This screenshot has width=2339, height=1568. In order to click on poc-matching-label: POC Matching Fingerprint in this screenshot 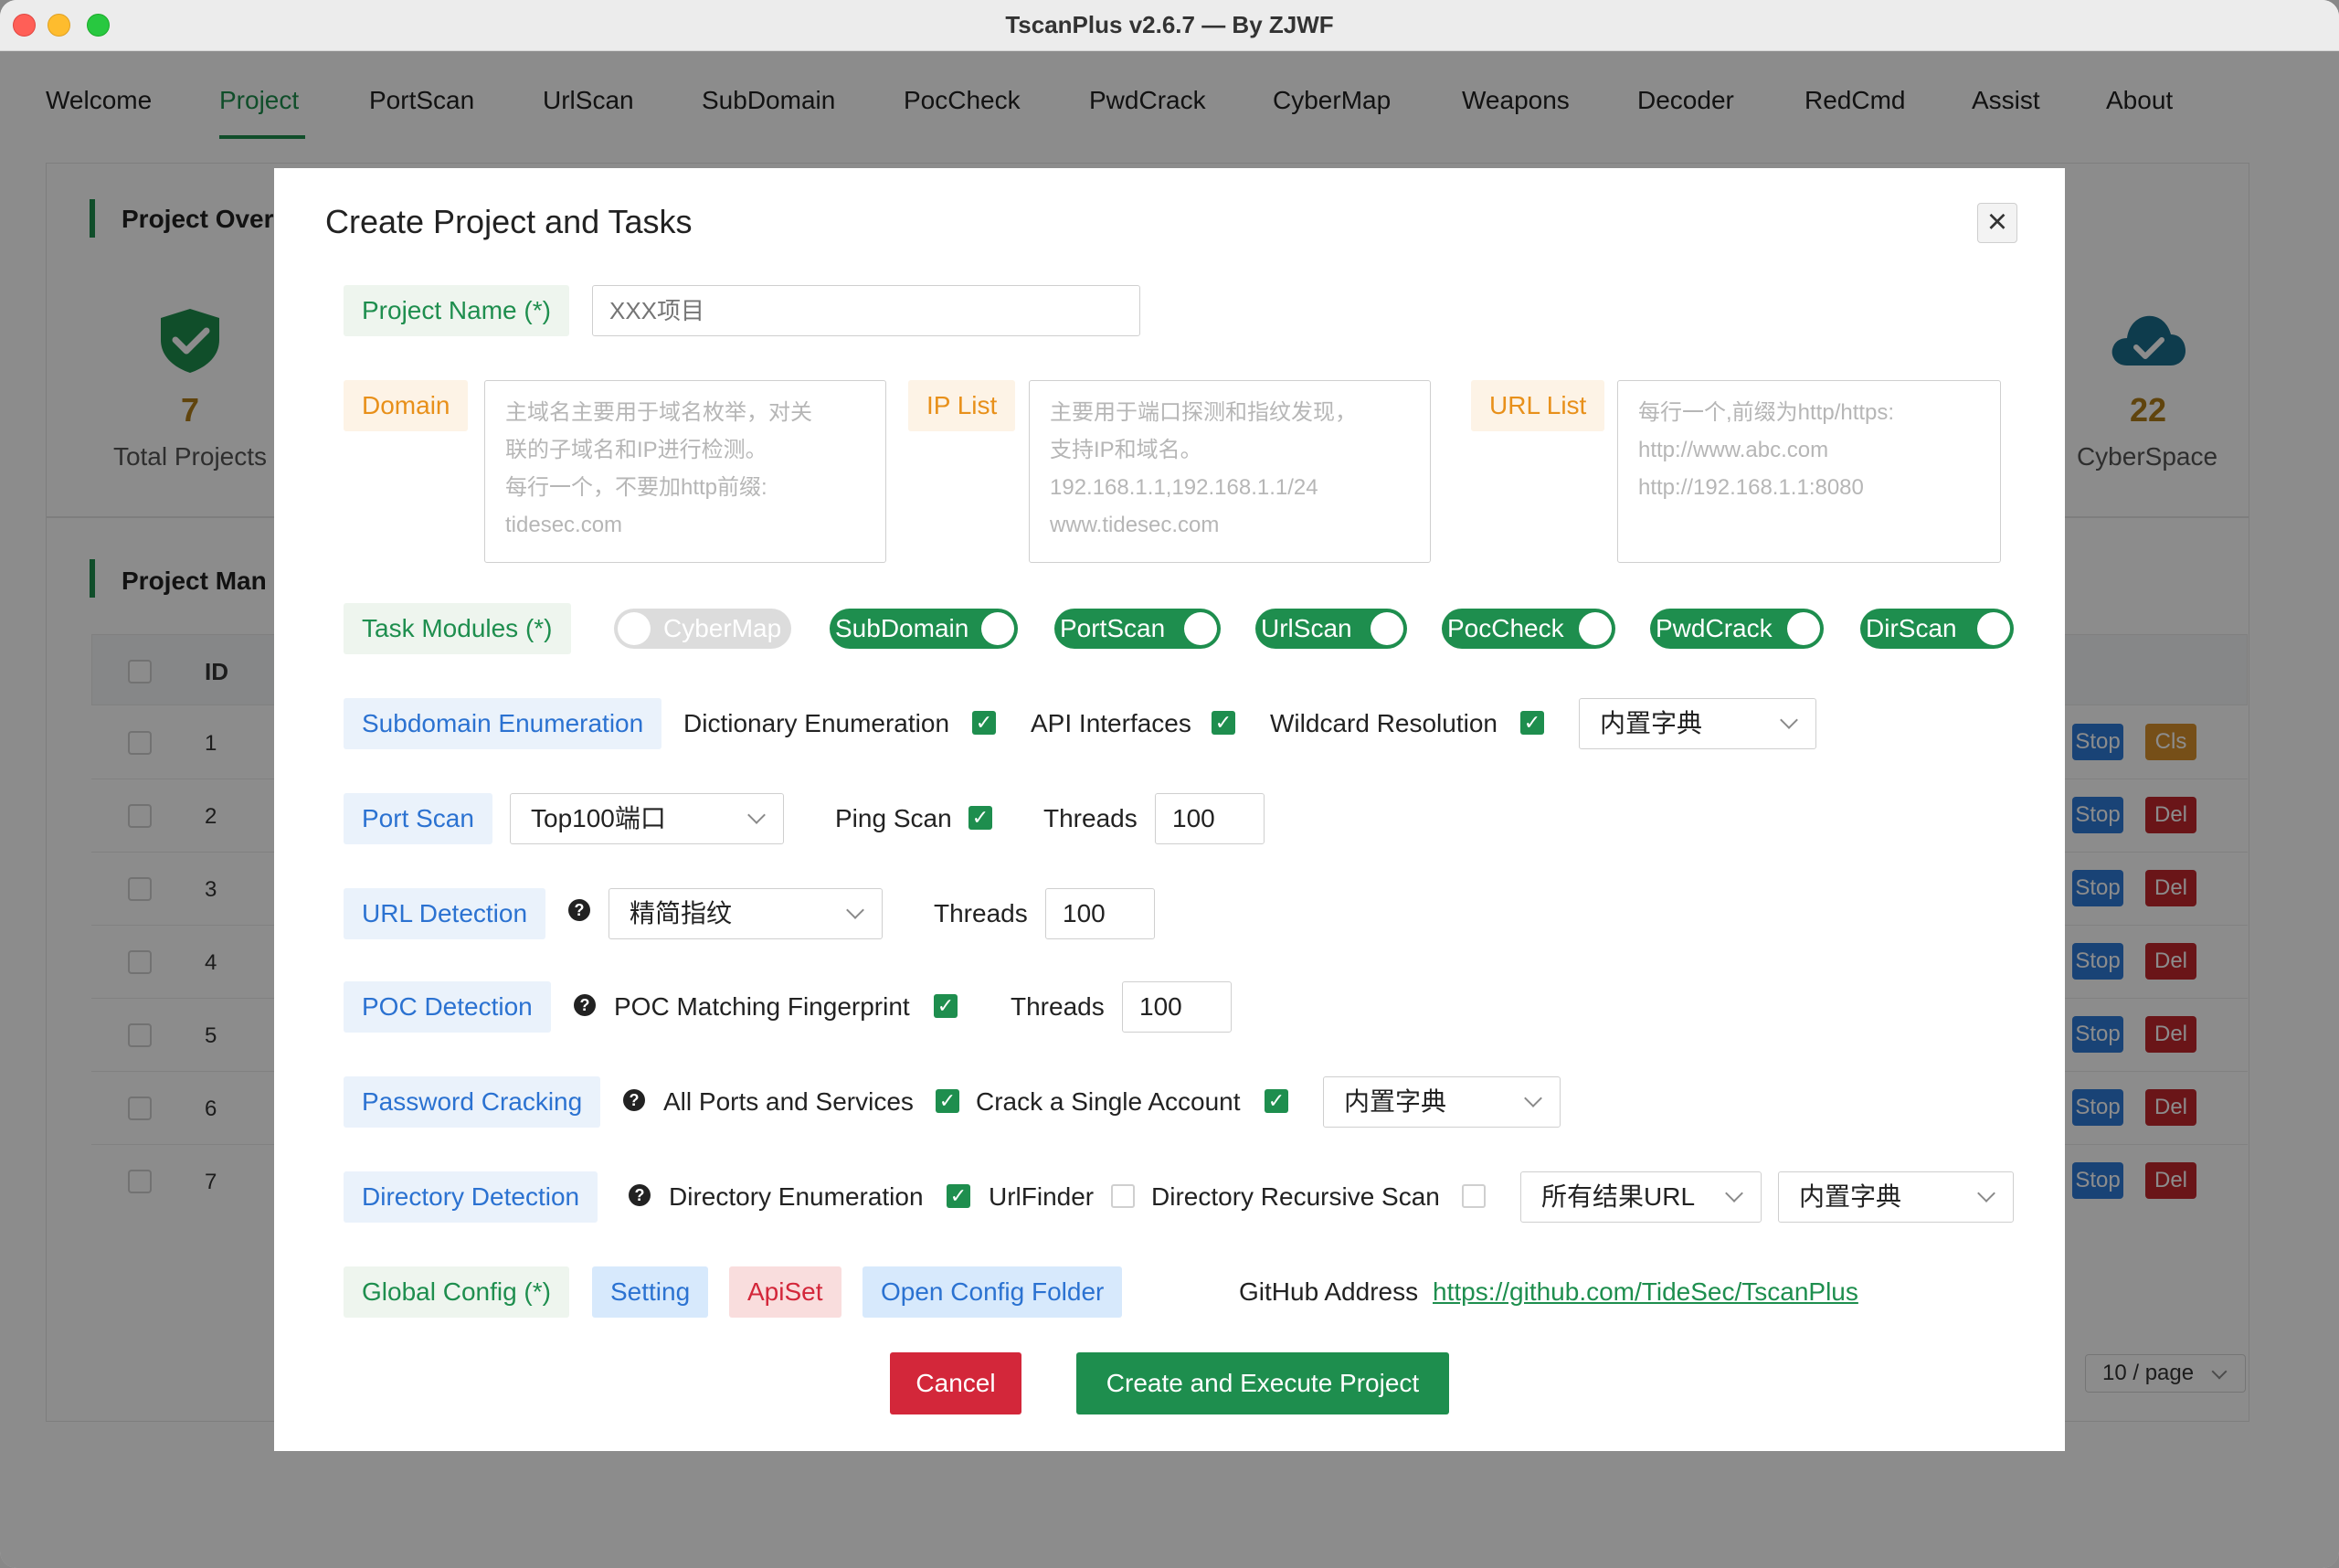, I will do `click(762, 1006)`.